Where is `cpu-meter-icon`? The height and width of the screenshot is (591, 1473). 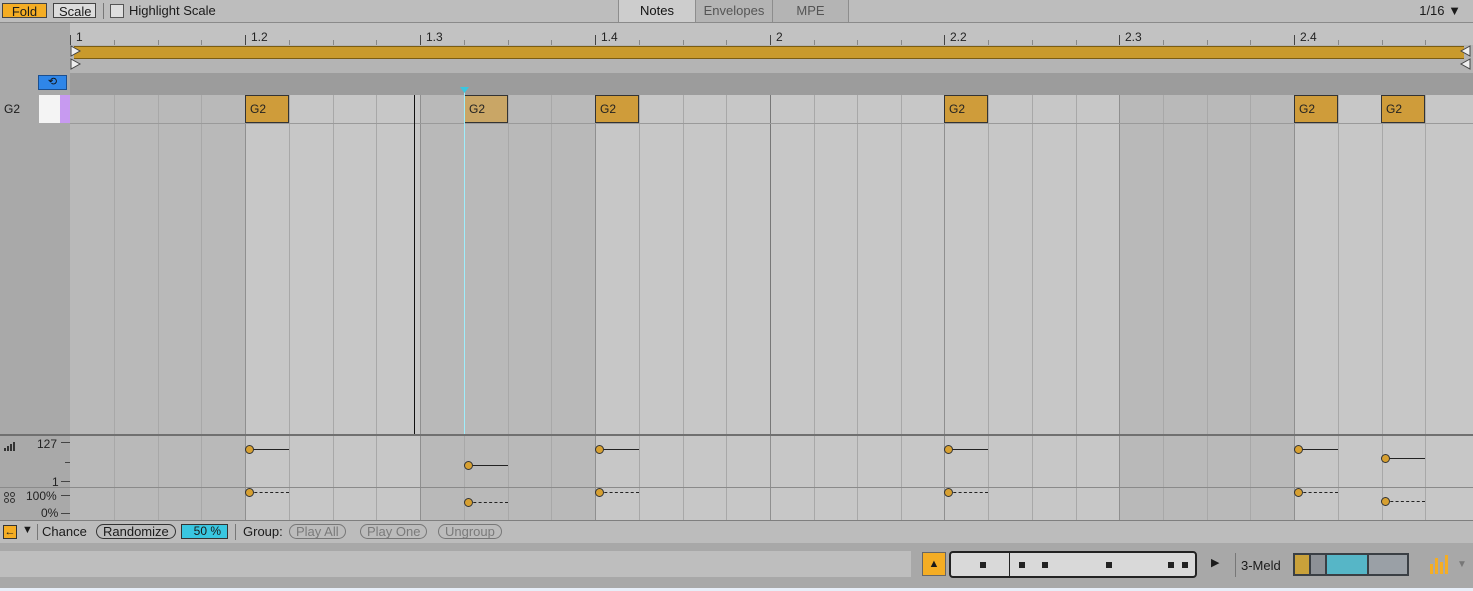
cpu-meter-icon is located at coordinates (1440, 564).